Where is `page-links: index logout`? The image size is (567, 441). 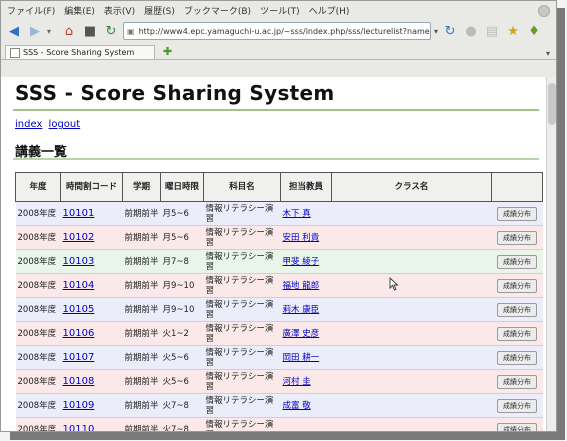 page-links: index logout is located at coordinates (49, 124).